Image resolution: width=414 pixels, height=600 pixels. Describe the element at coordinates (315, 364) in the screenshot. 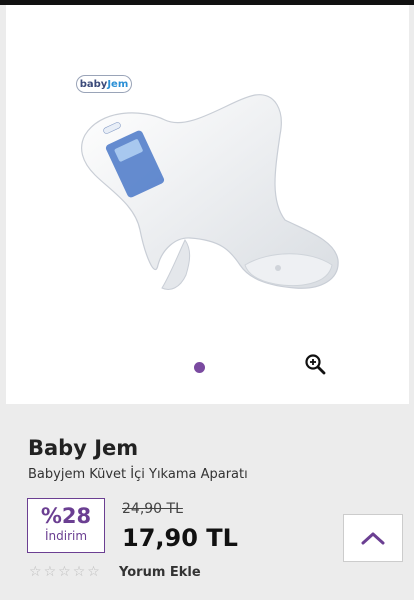

I see `zoom-in-icon` at that location.